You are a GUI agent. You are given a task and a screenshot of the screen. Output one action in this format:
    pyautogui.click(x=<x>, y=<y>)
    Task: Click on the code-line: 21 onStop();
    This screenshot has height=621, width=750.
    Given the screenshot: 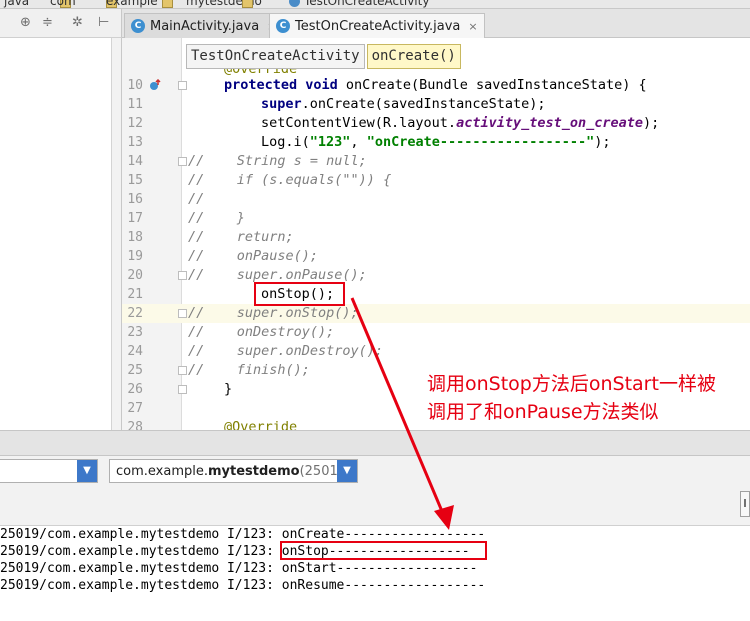 What is the action you would take?
    pyautogui.click(x=231, y=294)
    